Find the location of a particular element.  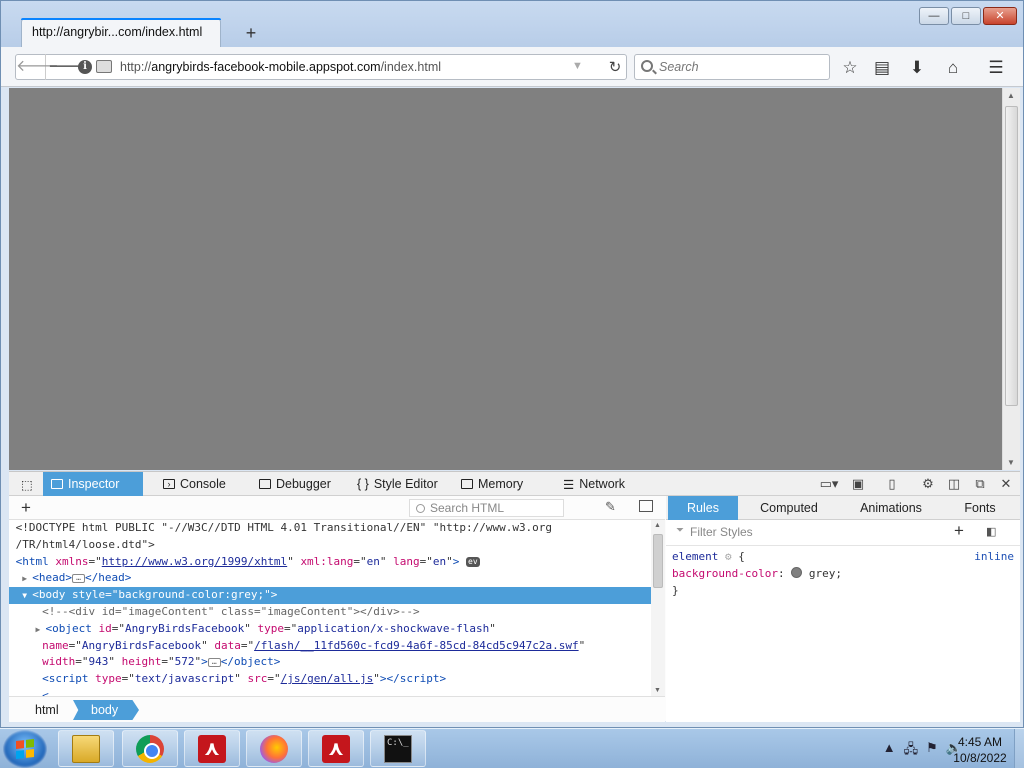

tab-network: ☰ Network is located at coordinates (594, 484).